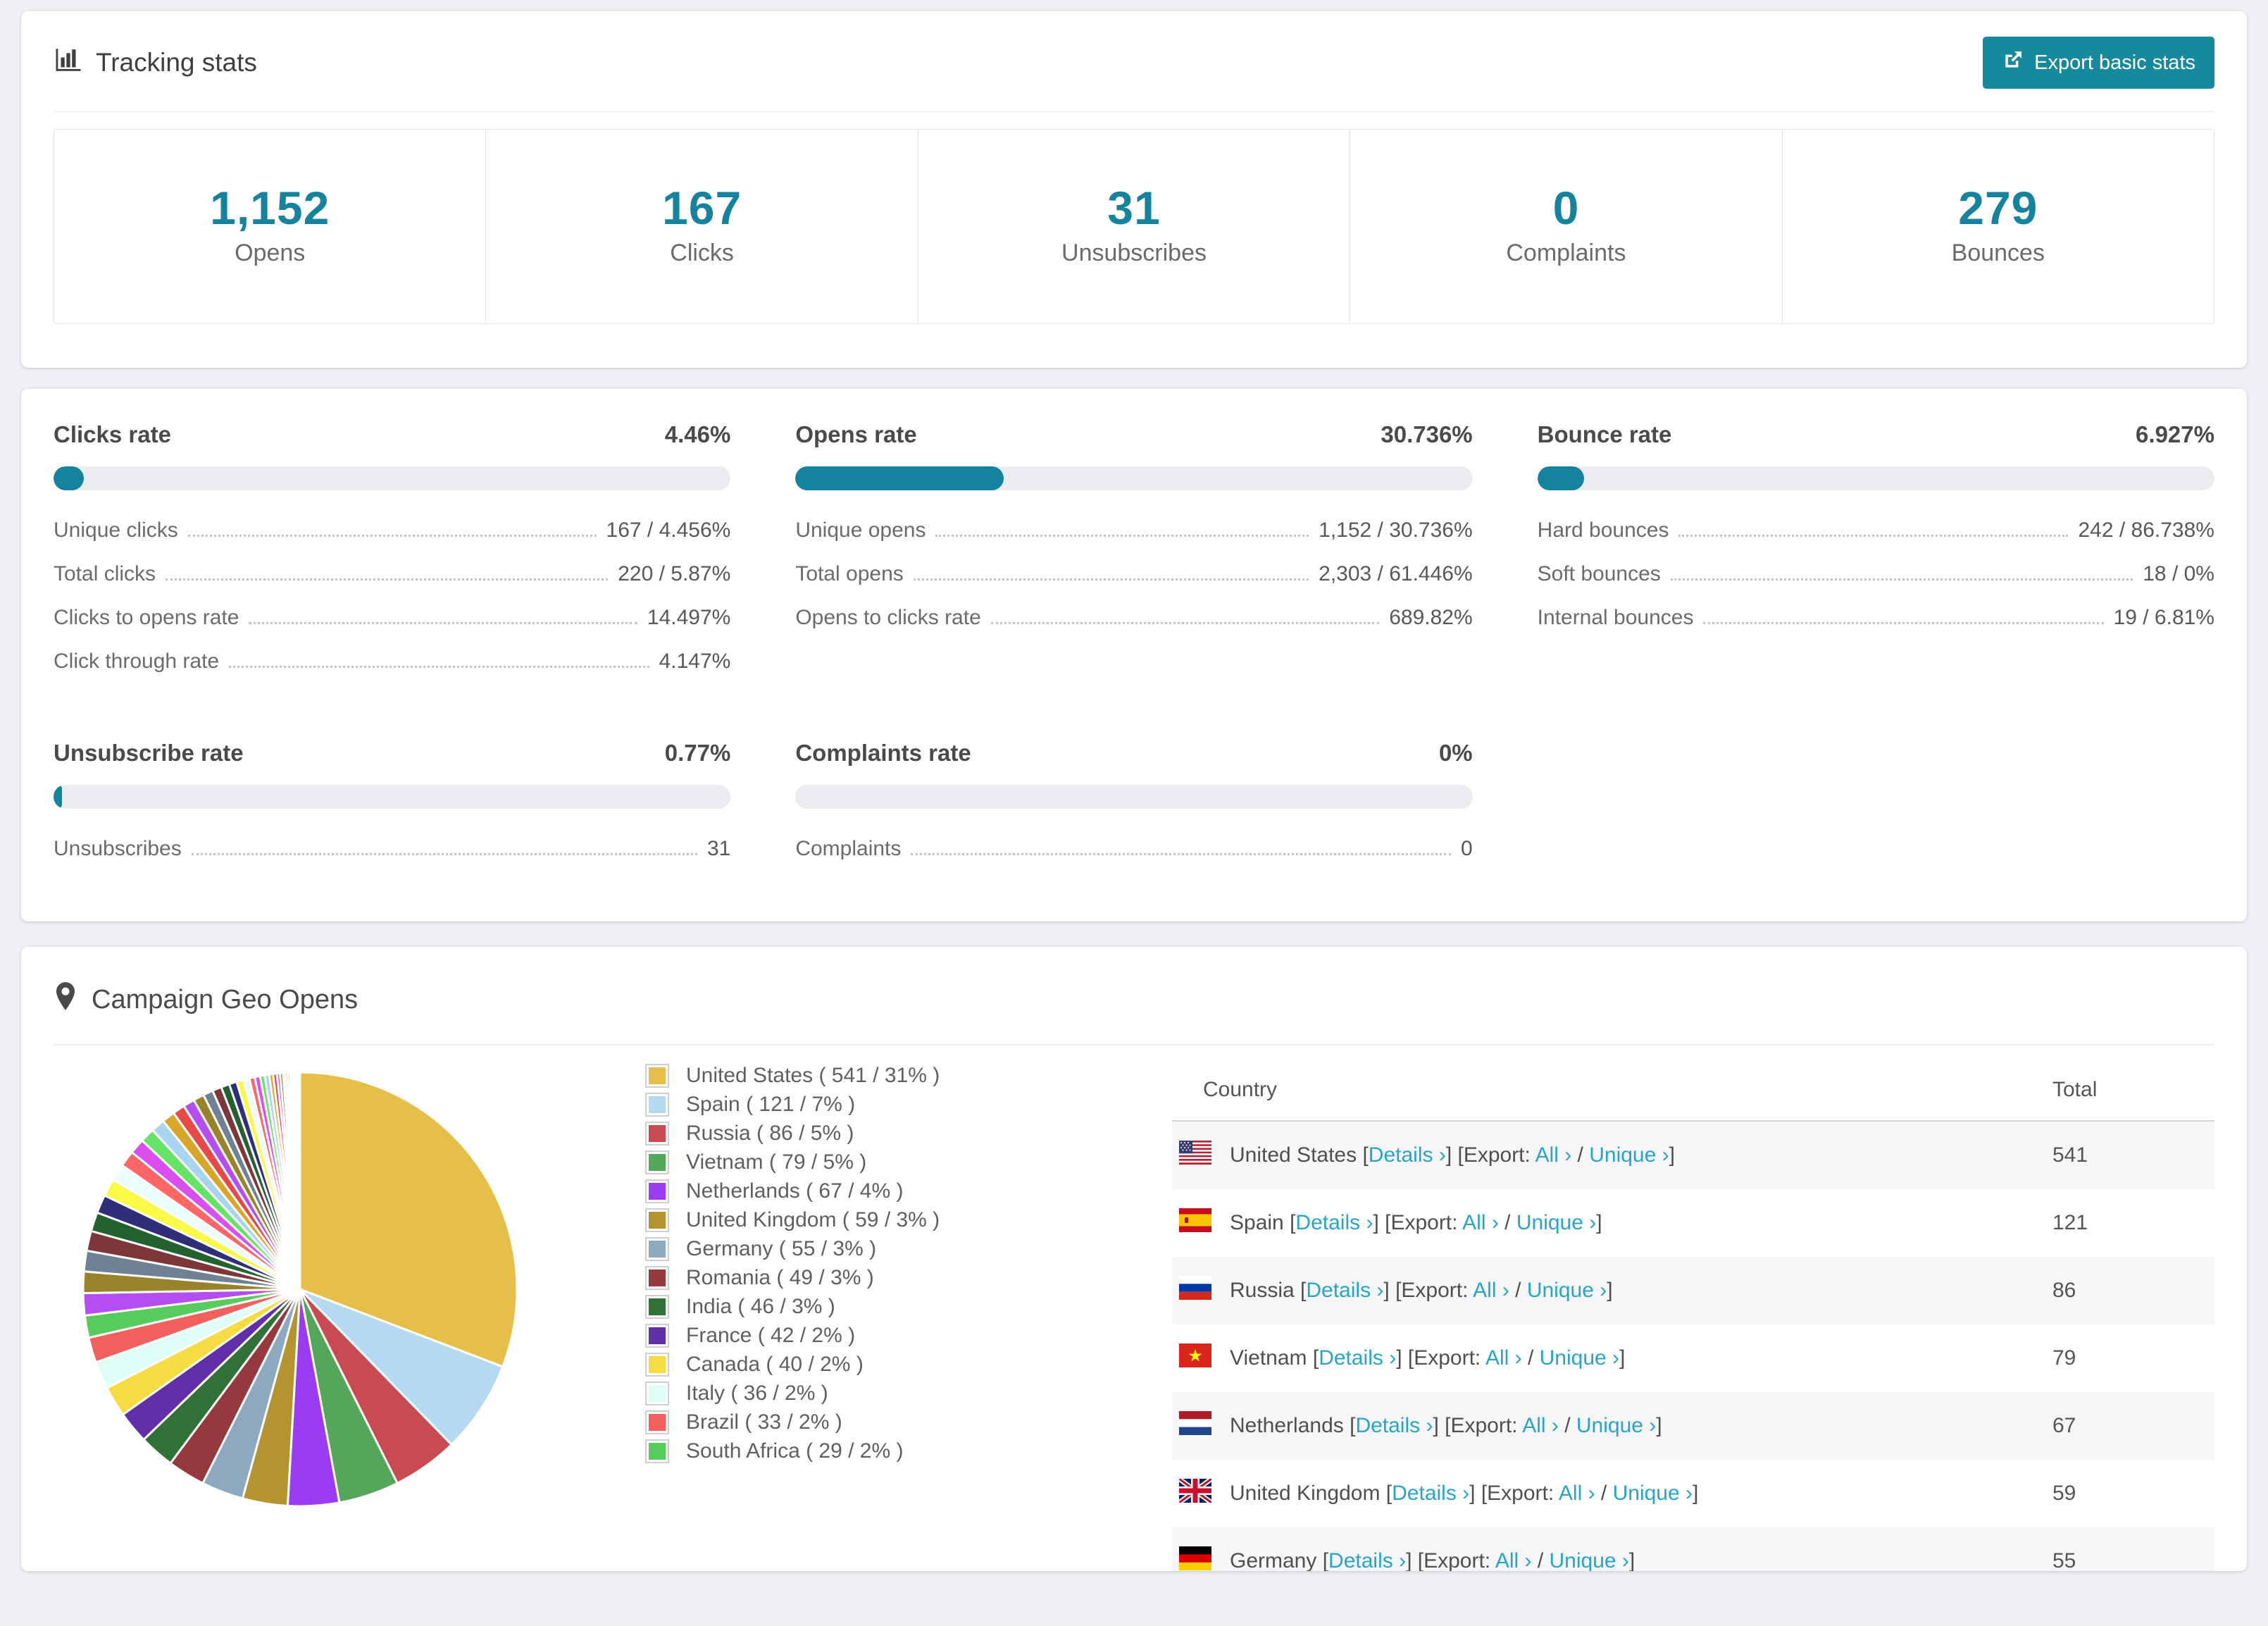  Describe the element at coordinates (1455, 753) in the screenshot. I see `rate-percent: 0%` at that location.